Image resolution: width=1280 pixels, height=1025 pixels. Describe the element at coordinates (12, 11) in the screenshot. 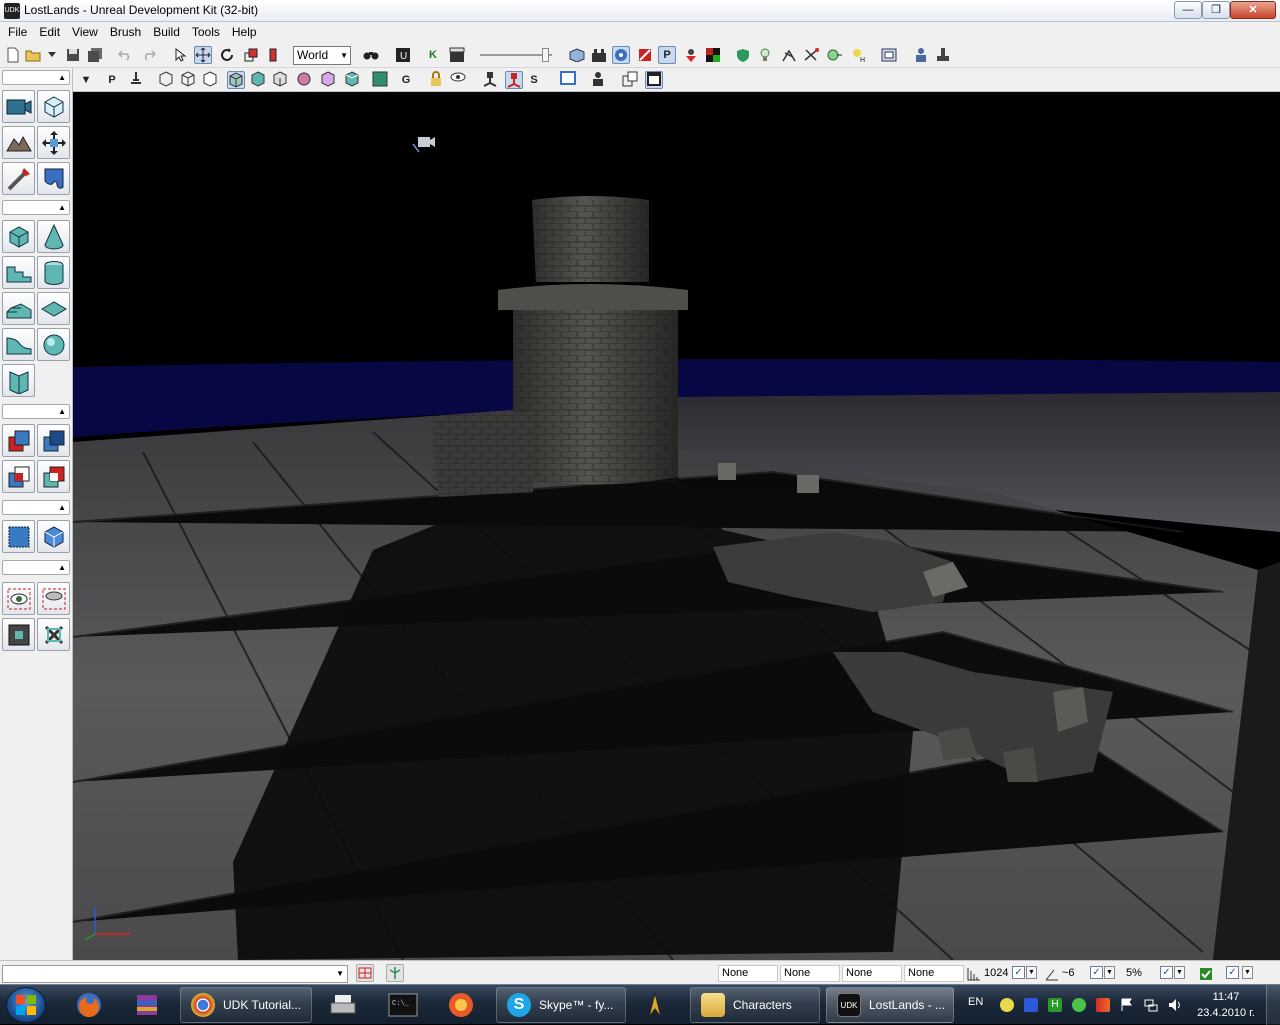

I see `udk-app-icon: UDK` at that location.